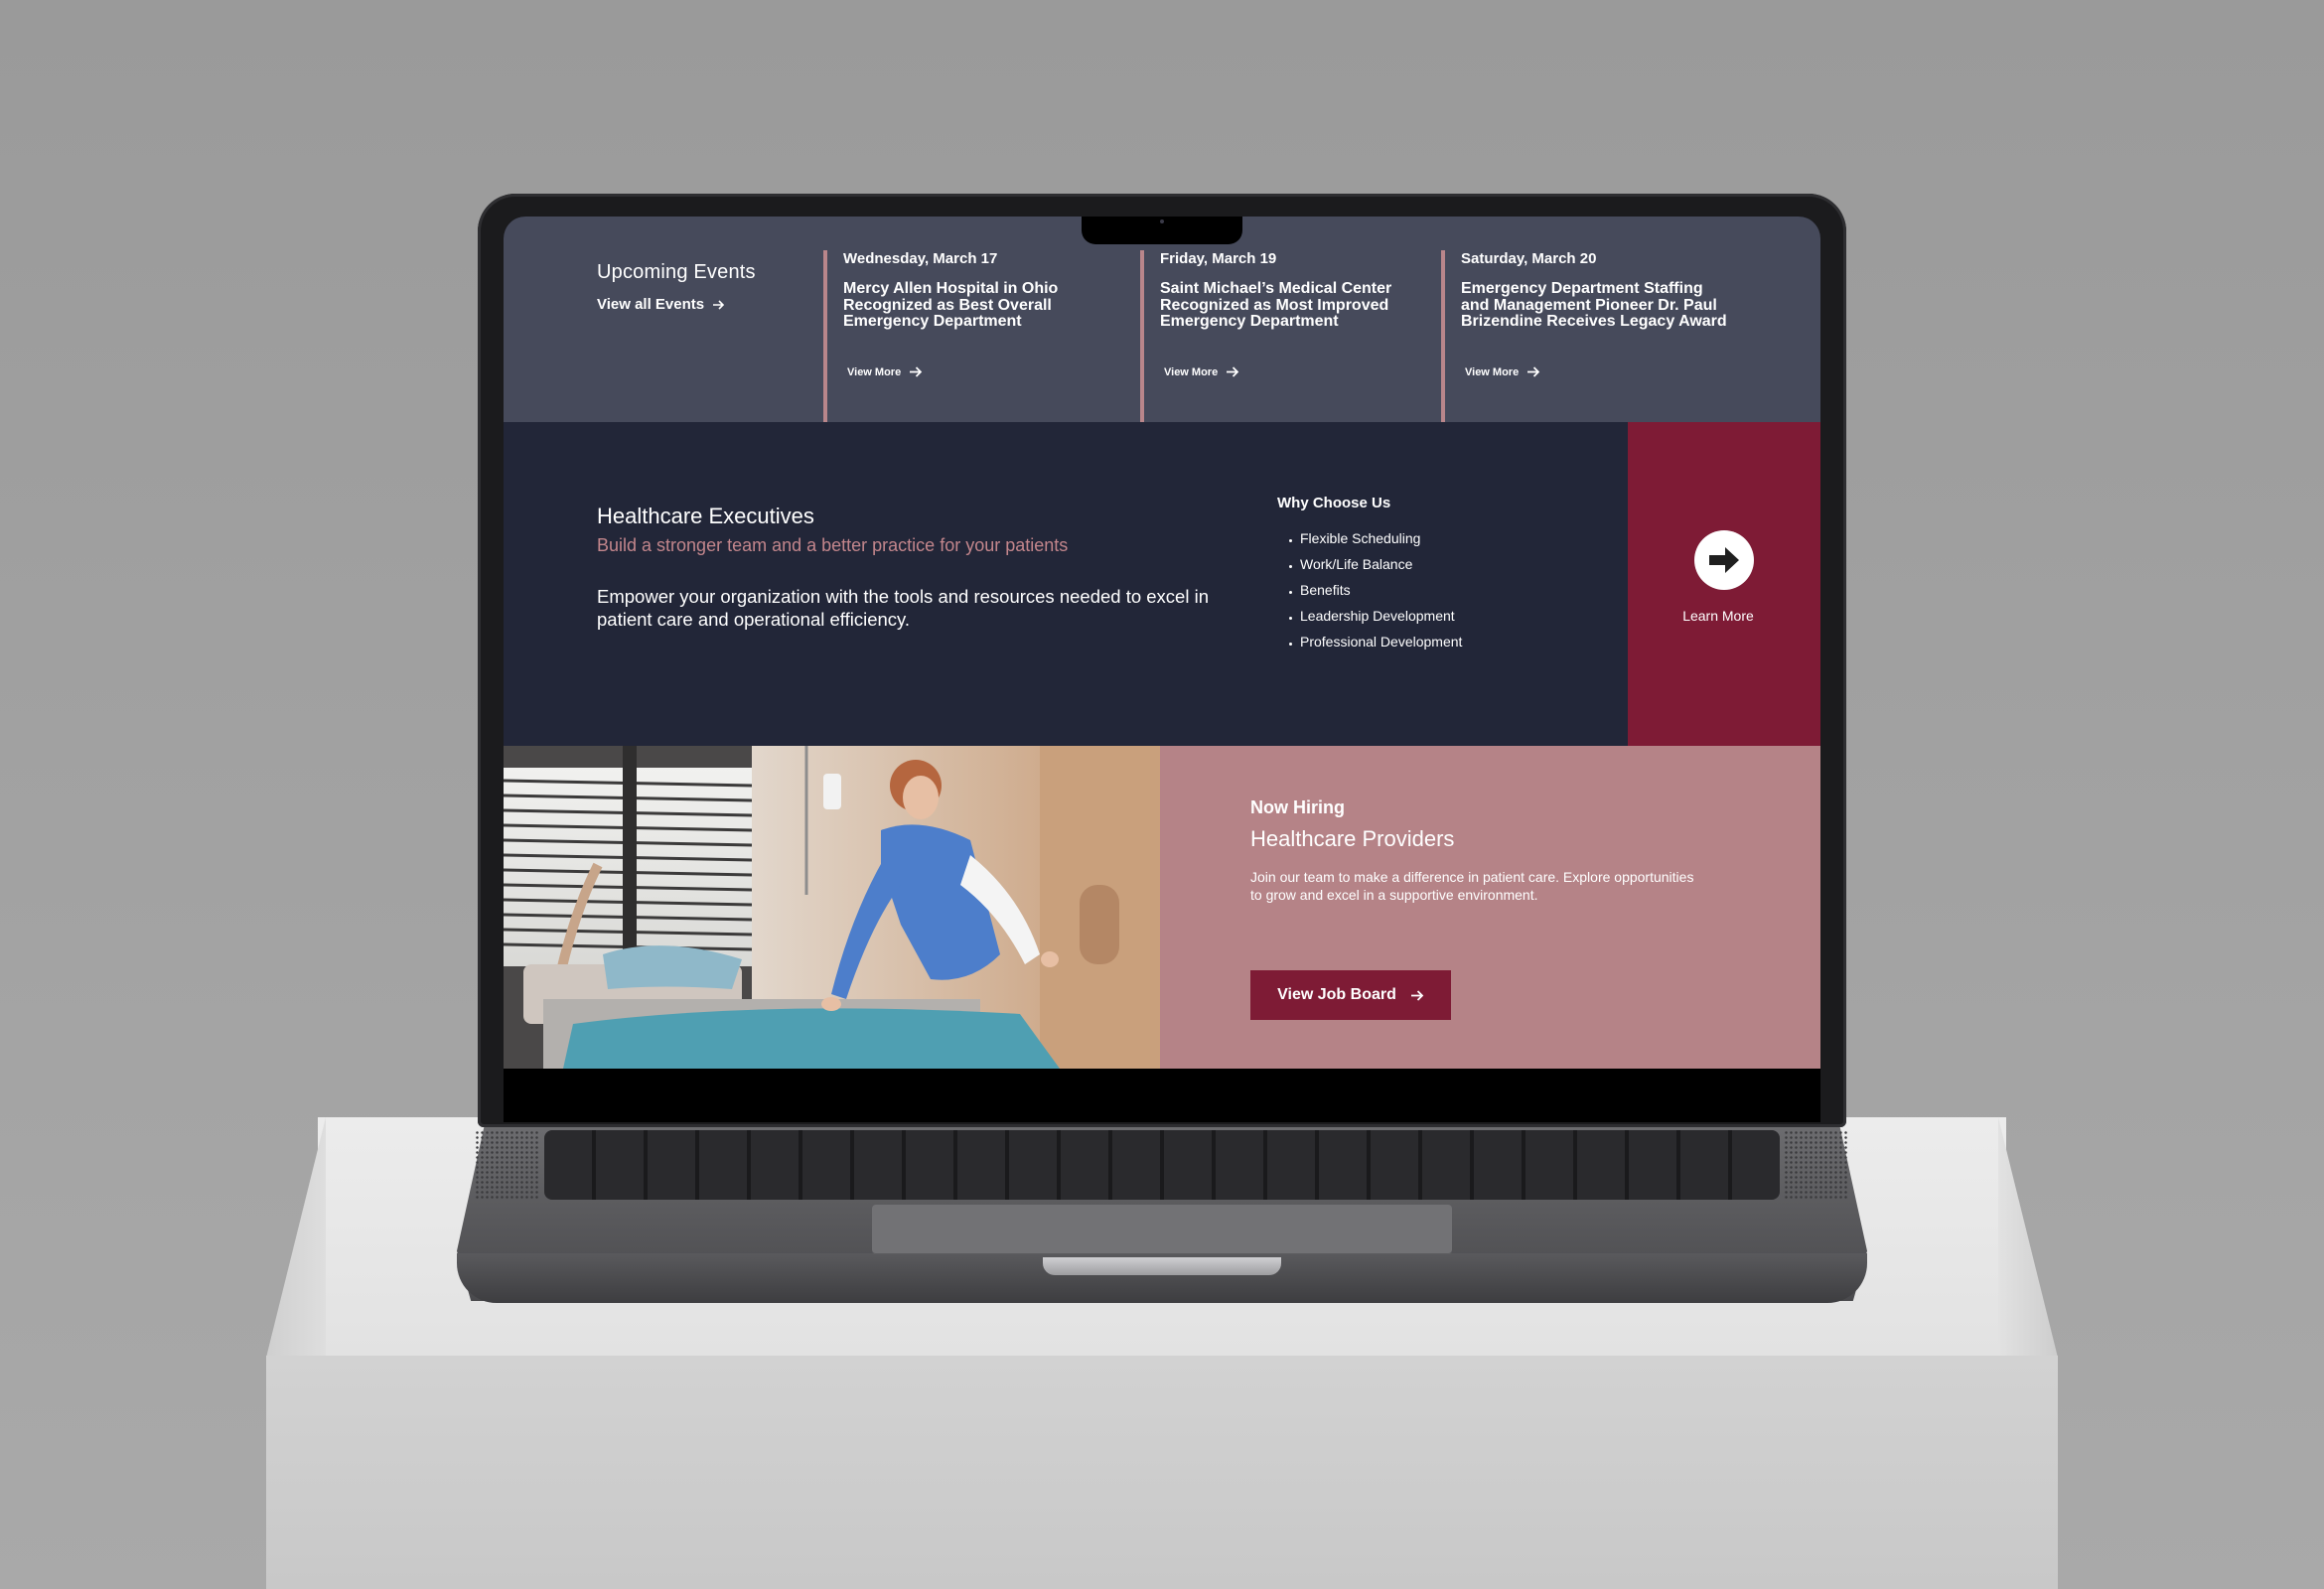 The width and height of the screenshot is (2324, 1589). I want to click on learn-more-panel: Learn More, so click(1724, 584).